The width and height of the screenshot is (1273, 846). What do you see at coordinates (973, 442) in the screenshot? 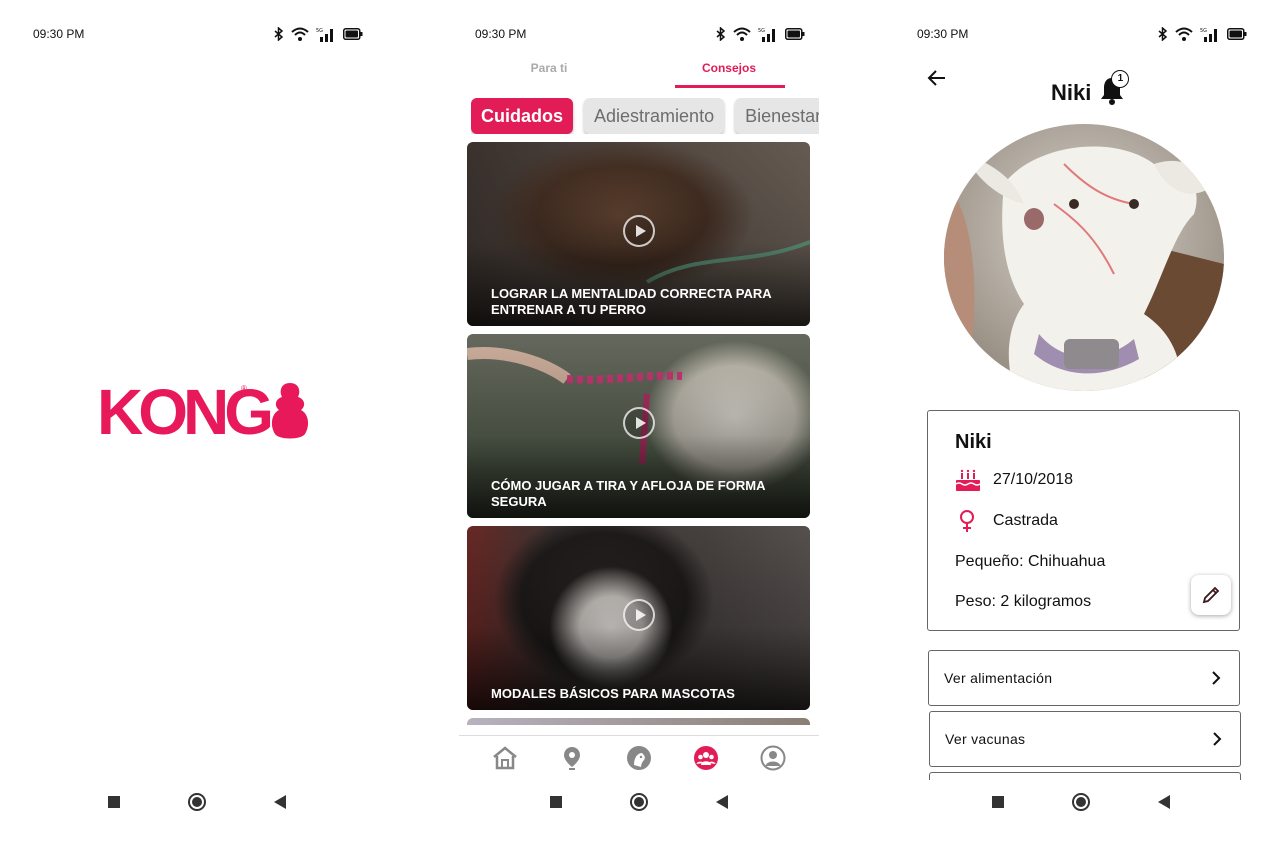
I see `pet-name: Niki` at bounding box center [973, 442].